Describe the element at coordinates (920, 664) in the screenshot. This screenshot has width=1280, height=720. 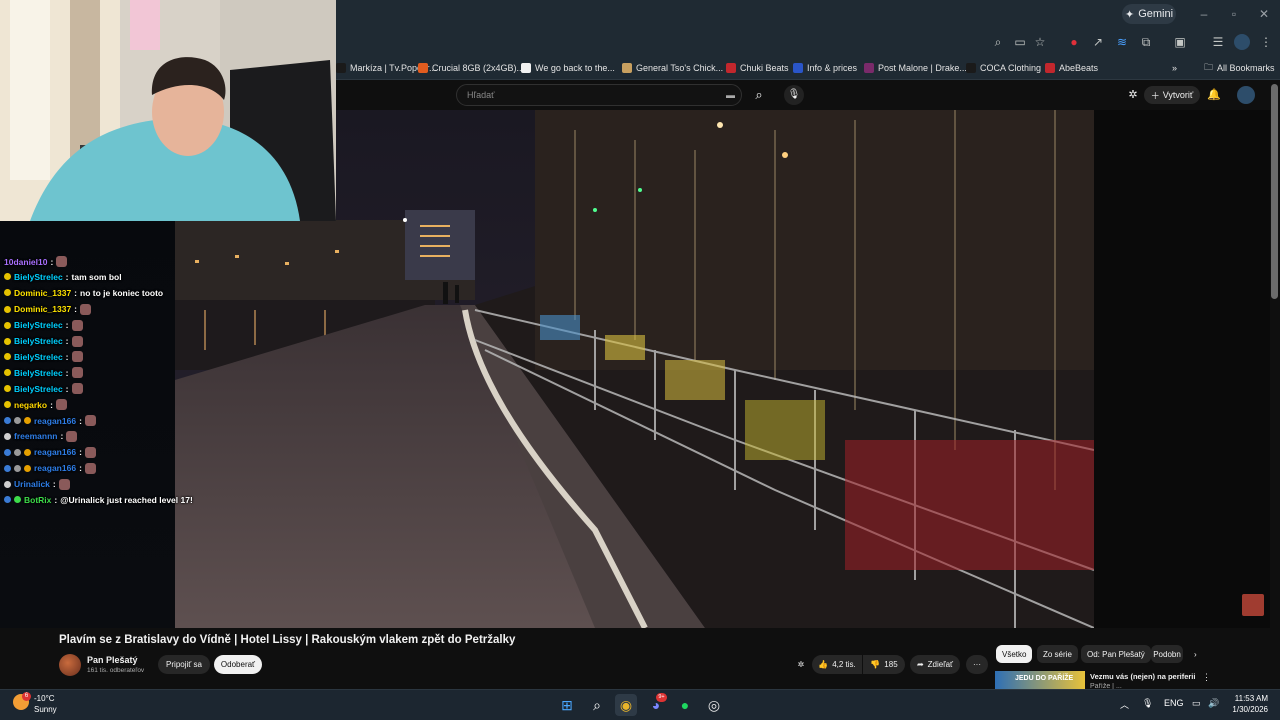
I see `share-icon: ➦` at that location.